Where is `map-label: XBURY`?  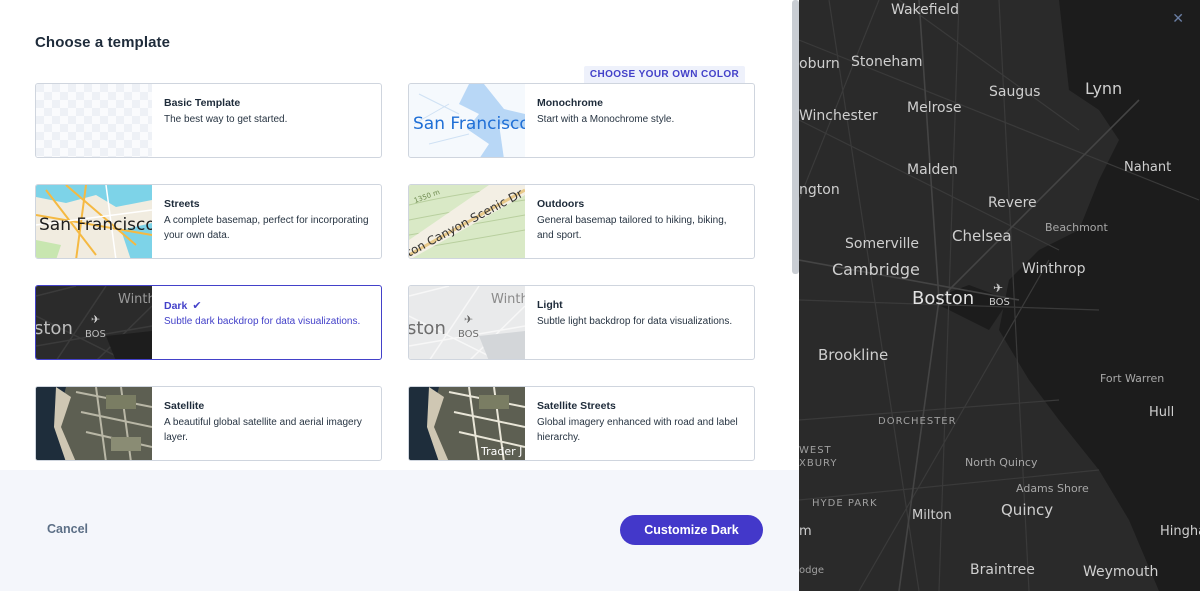
map-label: XBURY is located at coordinates (818, 463).